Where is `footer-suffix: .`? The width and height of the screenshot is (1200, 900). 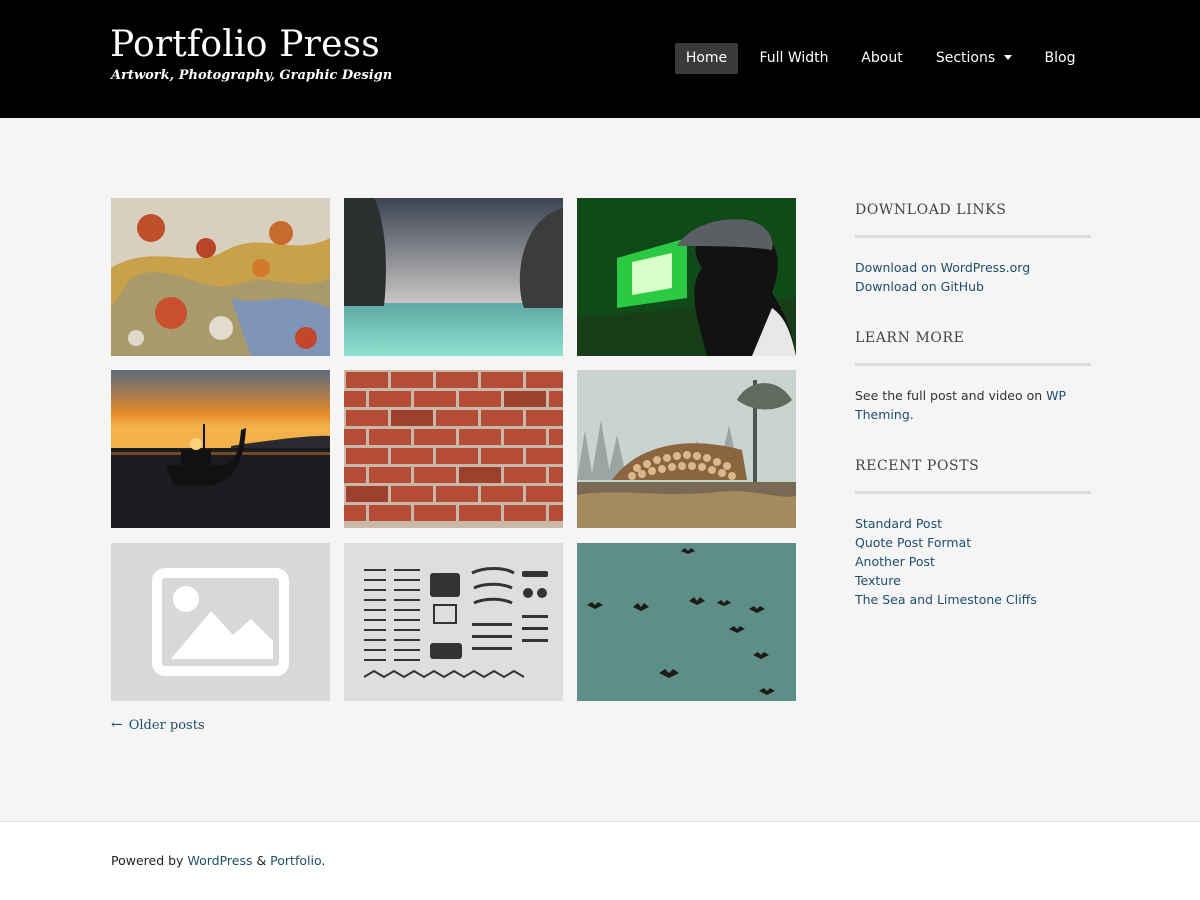
footer-suffix: . is located at coordinates (323, 860).